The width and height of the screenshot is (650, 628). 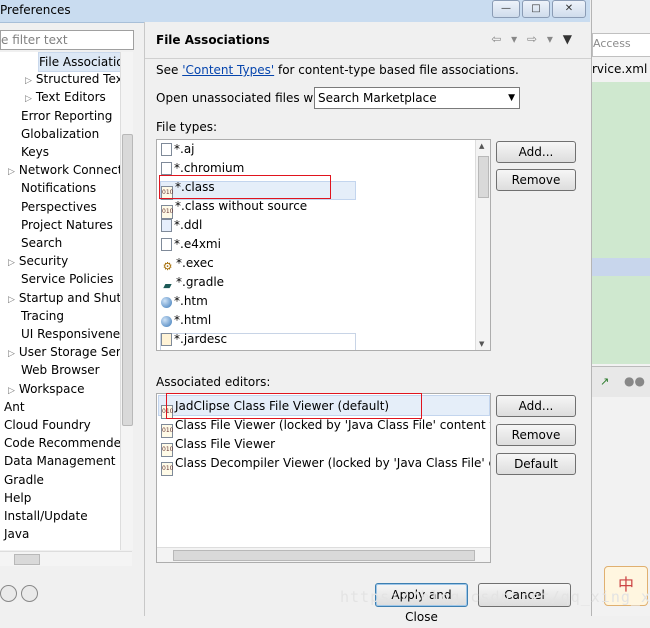 I want to click on tree-item: Project Natures, so click(x=67, y=225).